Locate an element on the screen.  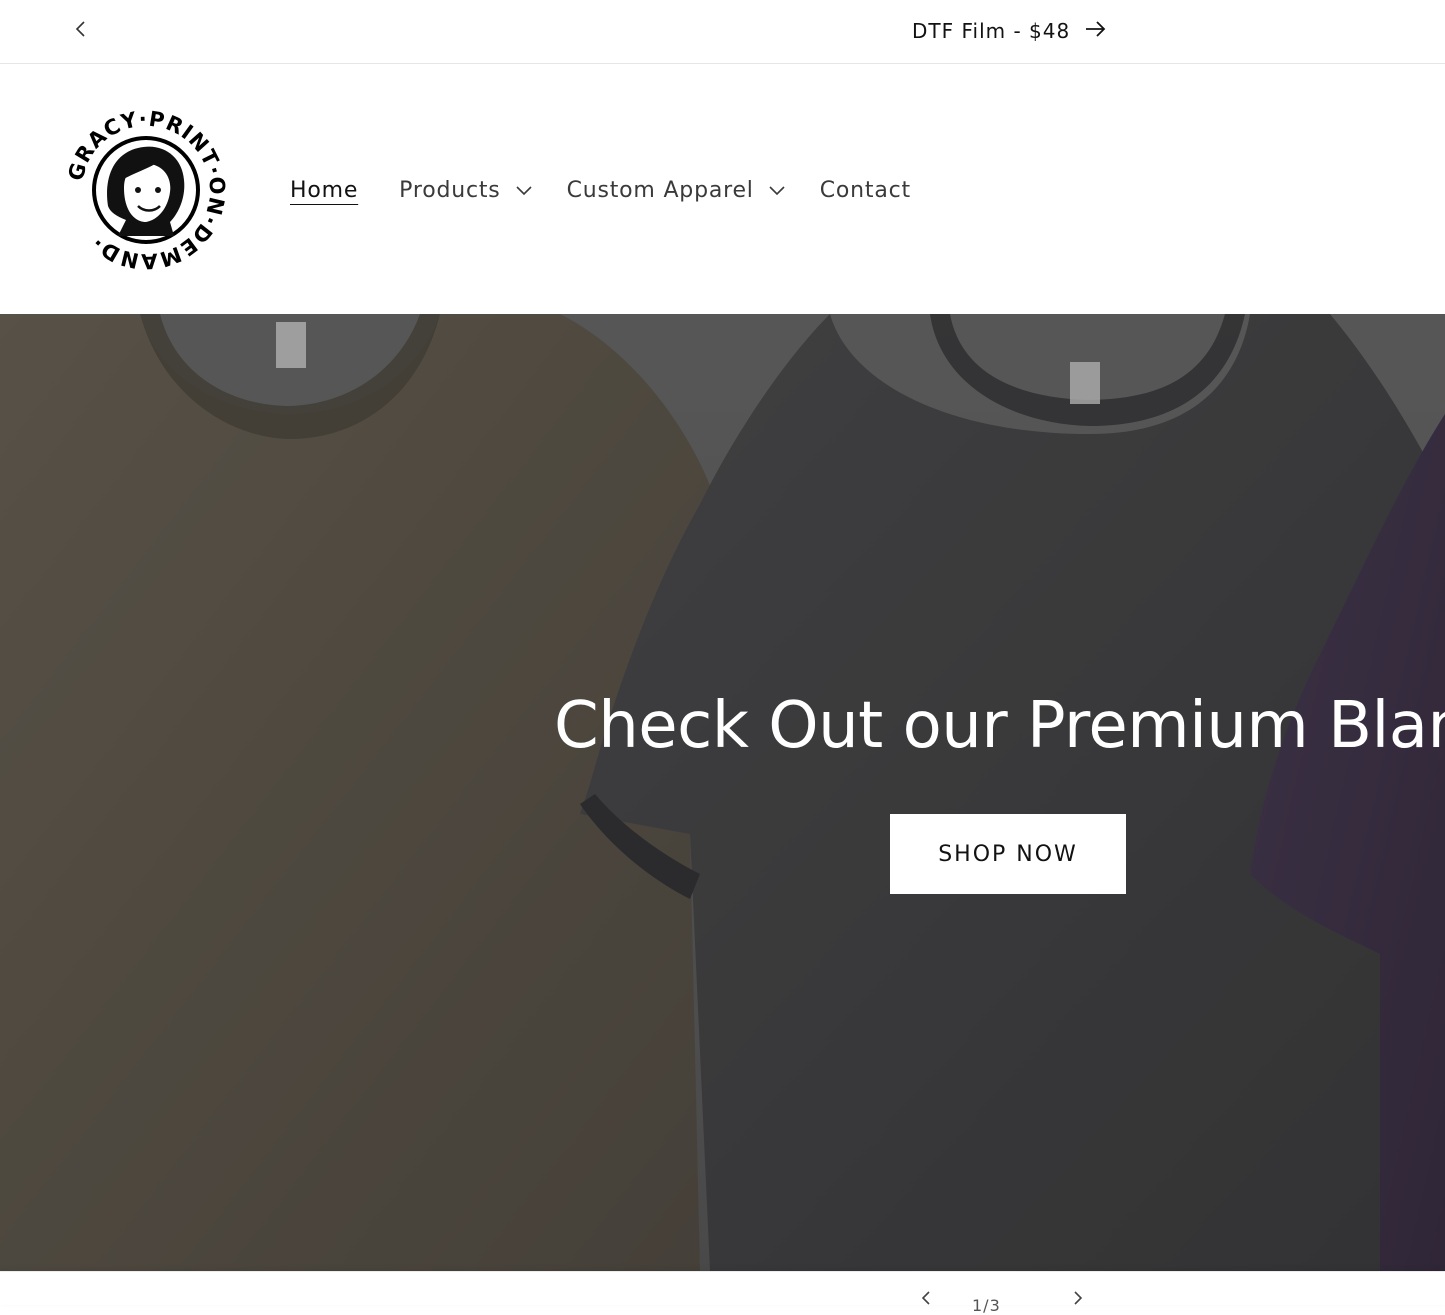
nav-home: Home is located at coordinates (324, 190).